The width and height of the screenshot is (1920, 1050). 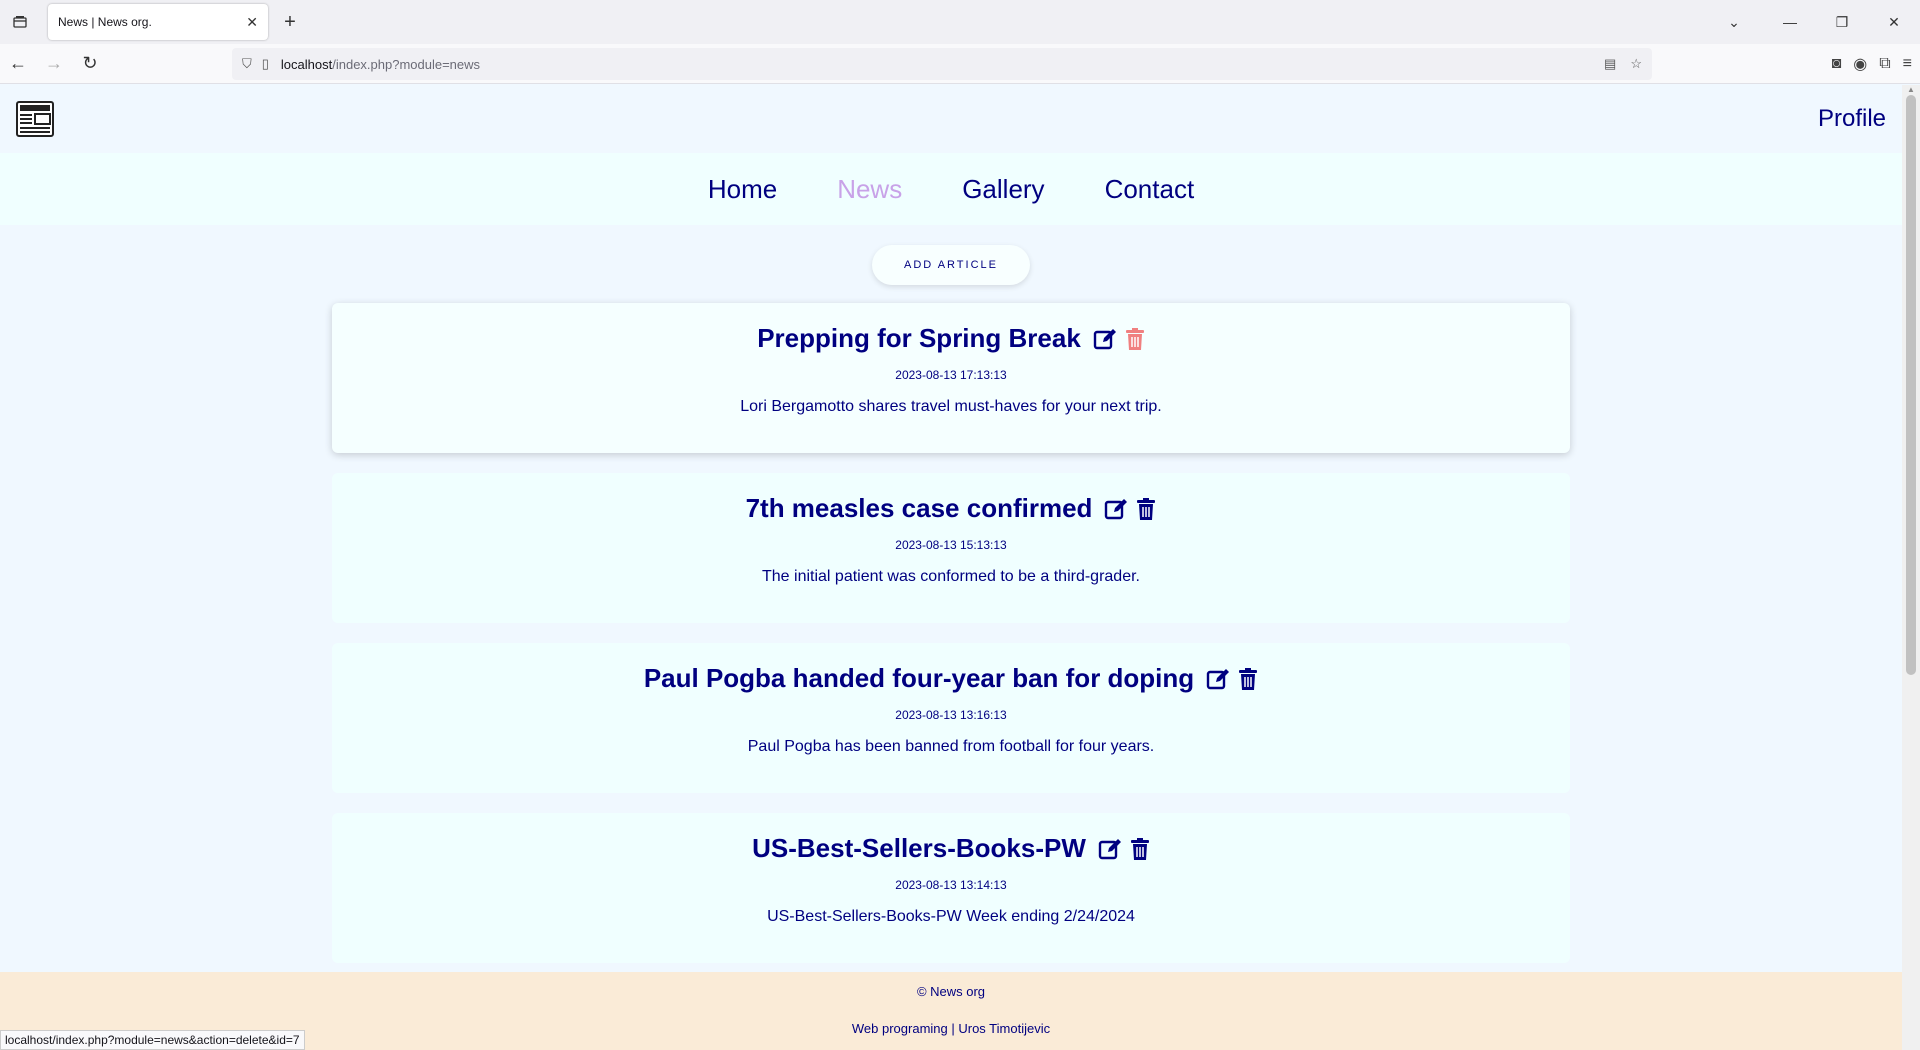 I want to click on minimize-button: —, so click(x=1790, y=22).